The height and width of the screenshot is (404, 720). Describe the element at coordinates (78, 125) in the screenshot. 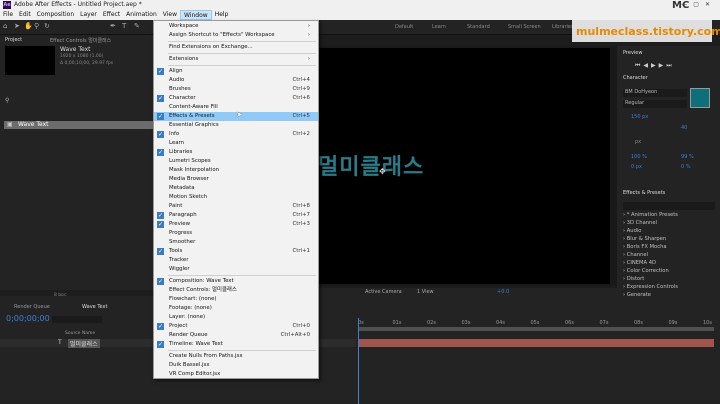

I see `project-item-row: ▣ Wave Text` at that location.